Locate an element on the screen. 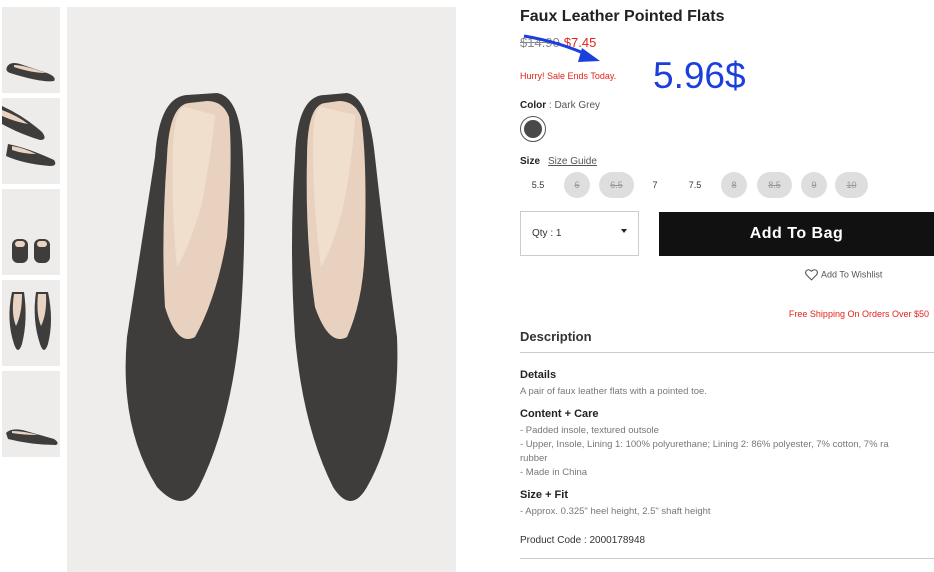  add-to-bag-button: Add To Bag is located at coordinates (796, 234).